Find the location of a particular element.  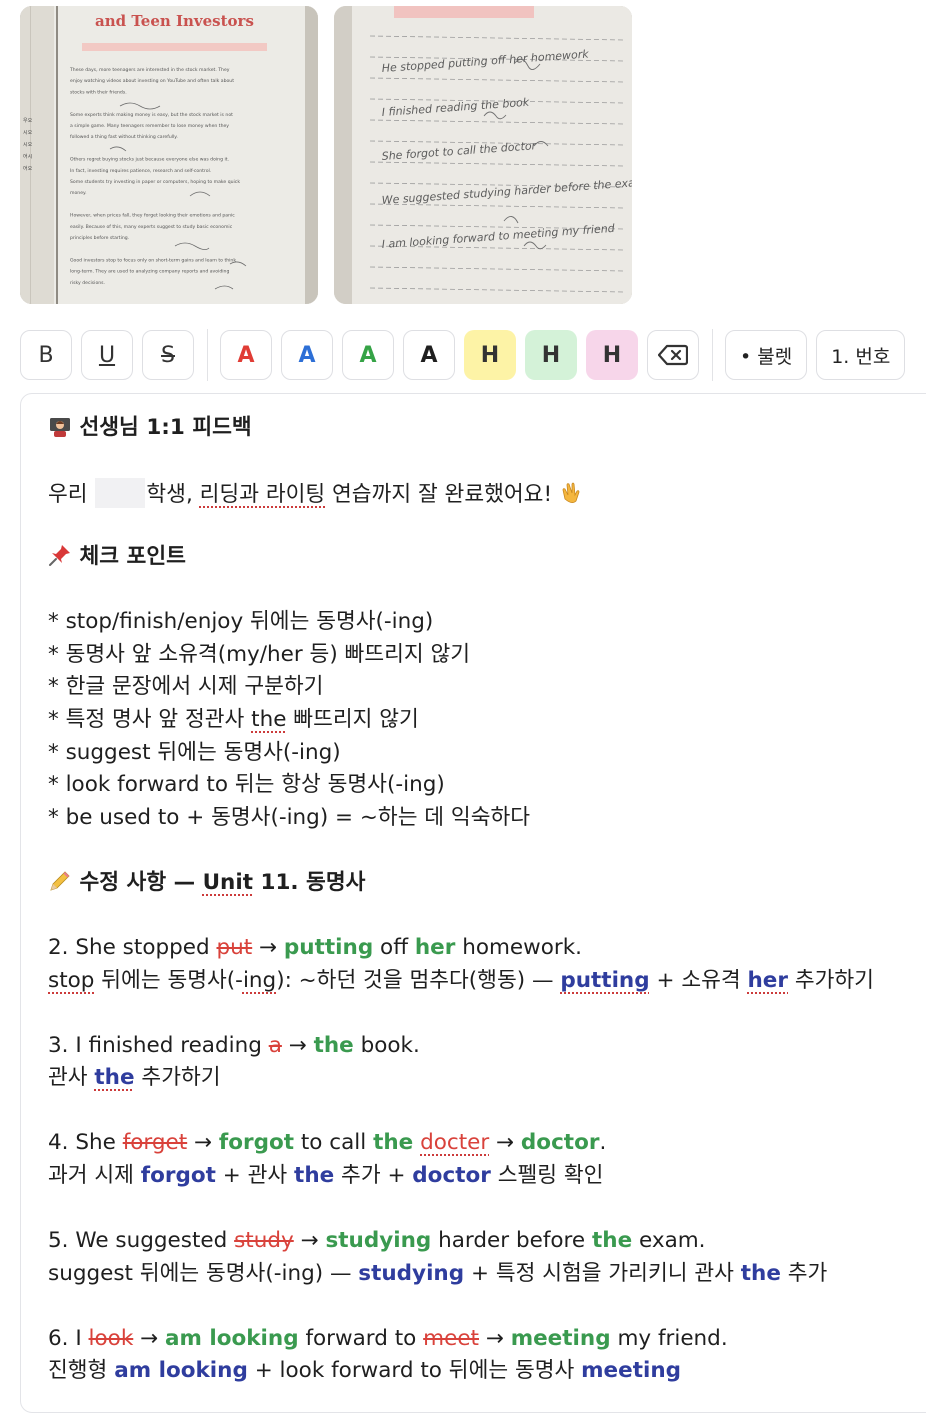

check-points-title-text: 체크 포인트 is located at coordinates (132, 556).